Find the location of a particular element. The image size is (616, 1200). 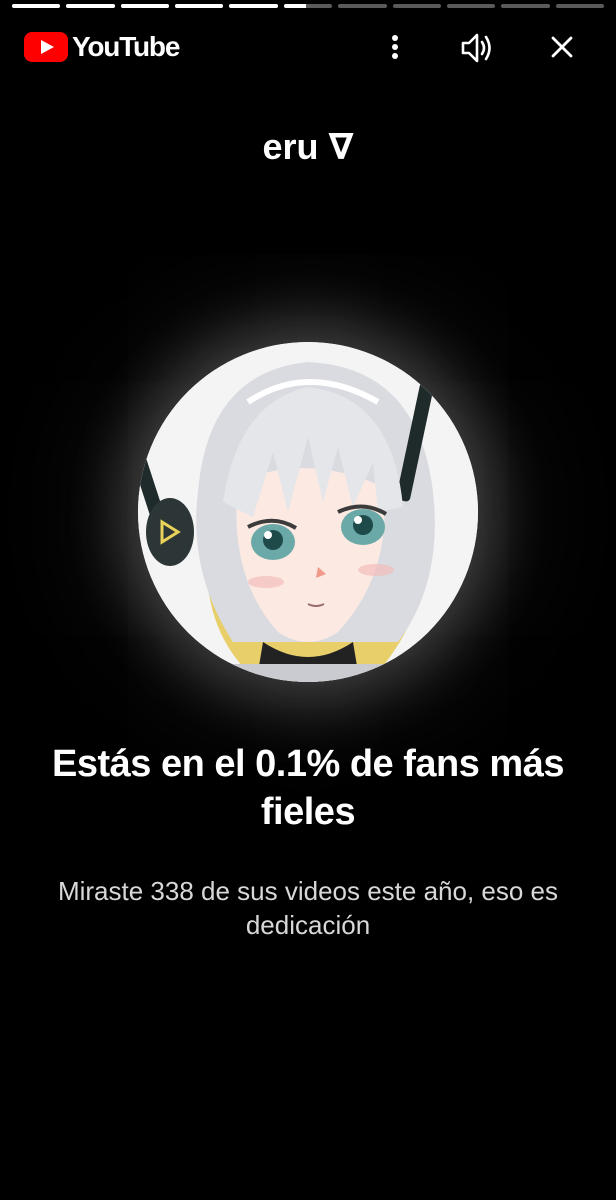

youtube-play-icon is located at coordinates (46, 47).